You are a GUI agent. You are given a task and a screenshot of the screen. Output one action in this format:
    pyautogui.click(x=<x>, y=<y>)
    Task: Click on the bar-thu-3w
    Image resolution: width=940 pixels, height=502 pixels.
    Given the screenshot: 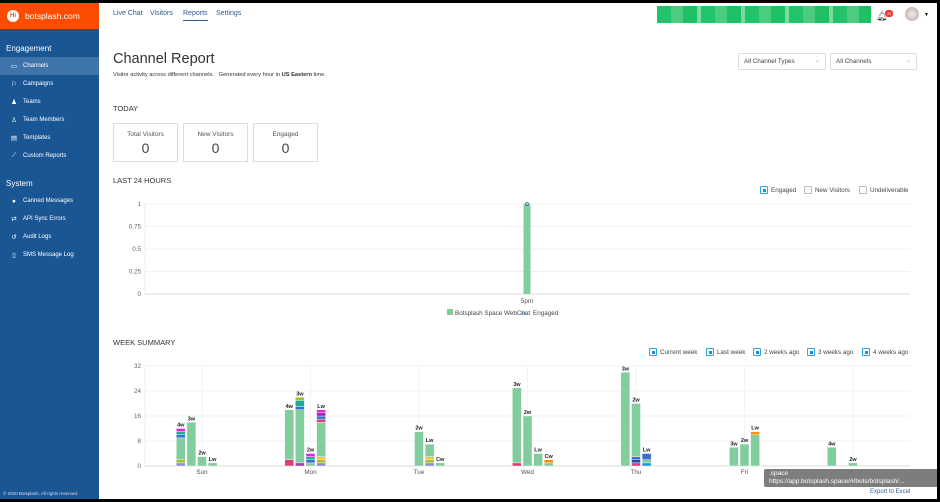 What is the action you would take?
    pyautogui.click(x=625, y=419)
    